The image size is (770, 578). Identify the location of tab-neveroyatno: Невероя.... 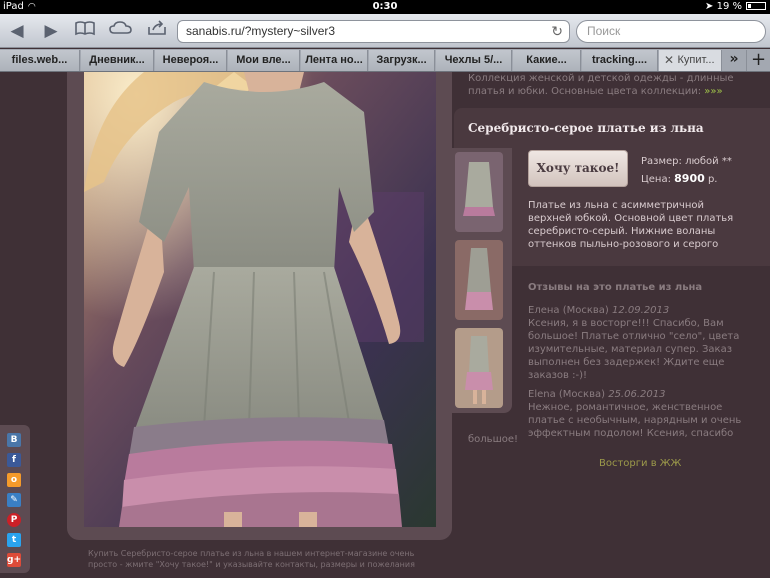
(191, 60).